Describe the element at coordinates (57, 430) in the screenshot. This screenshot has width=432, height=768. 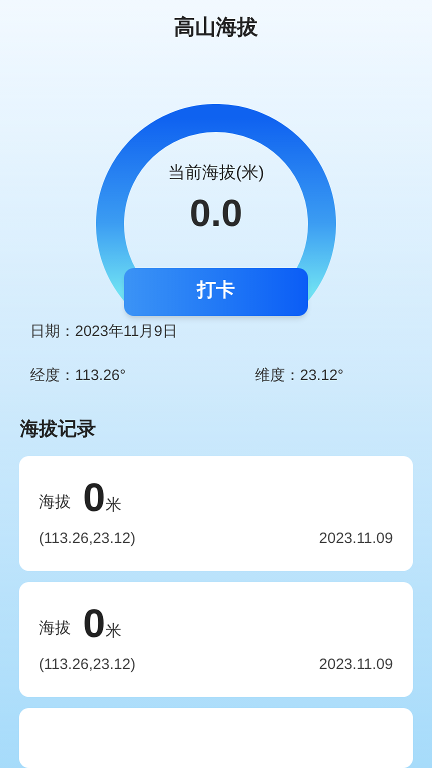
I see `section-title: 海拔记录` at that location.